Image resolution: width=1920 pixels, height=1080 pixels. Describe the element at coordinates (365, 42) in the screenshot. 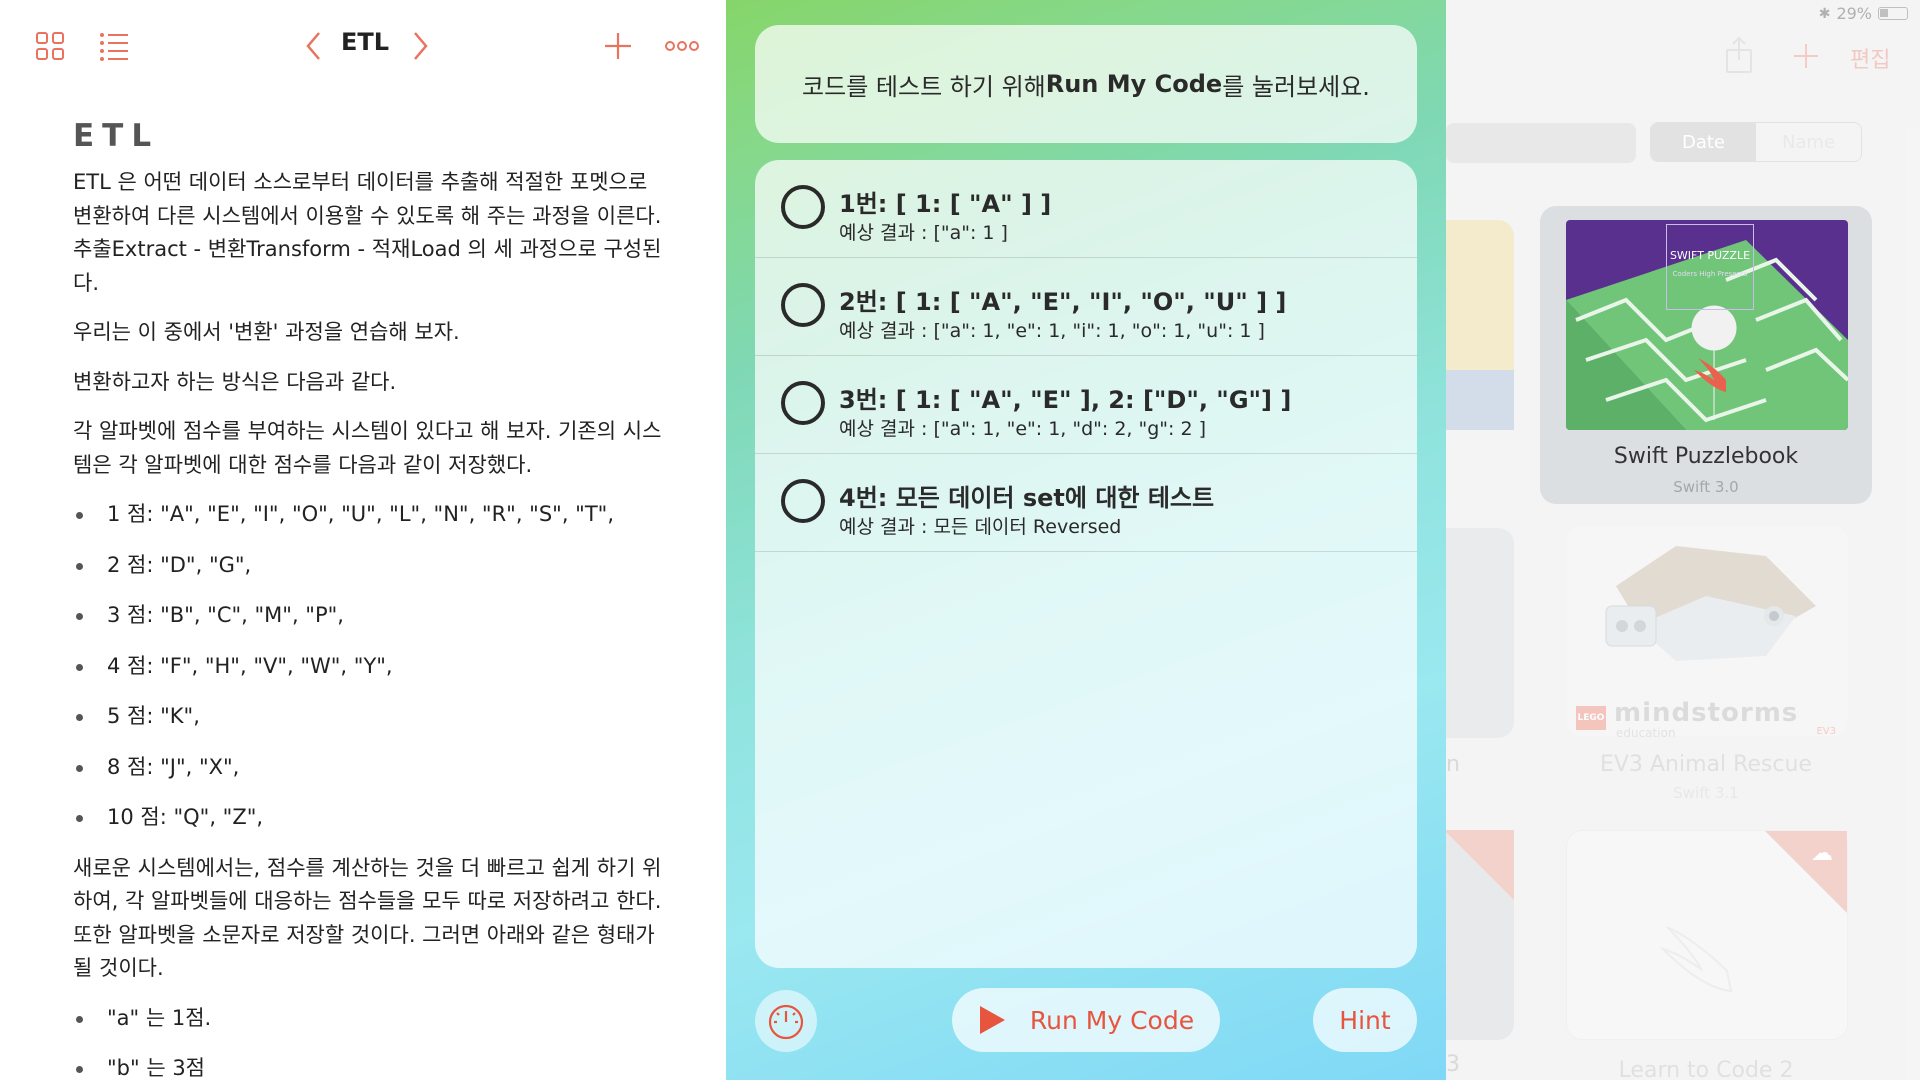

I see `document-title: ETL` at that location.